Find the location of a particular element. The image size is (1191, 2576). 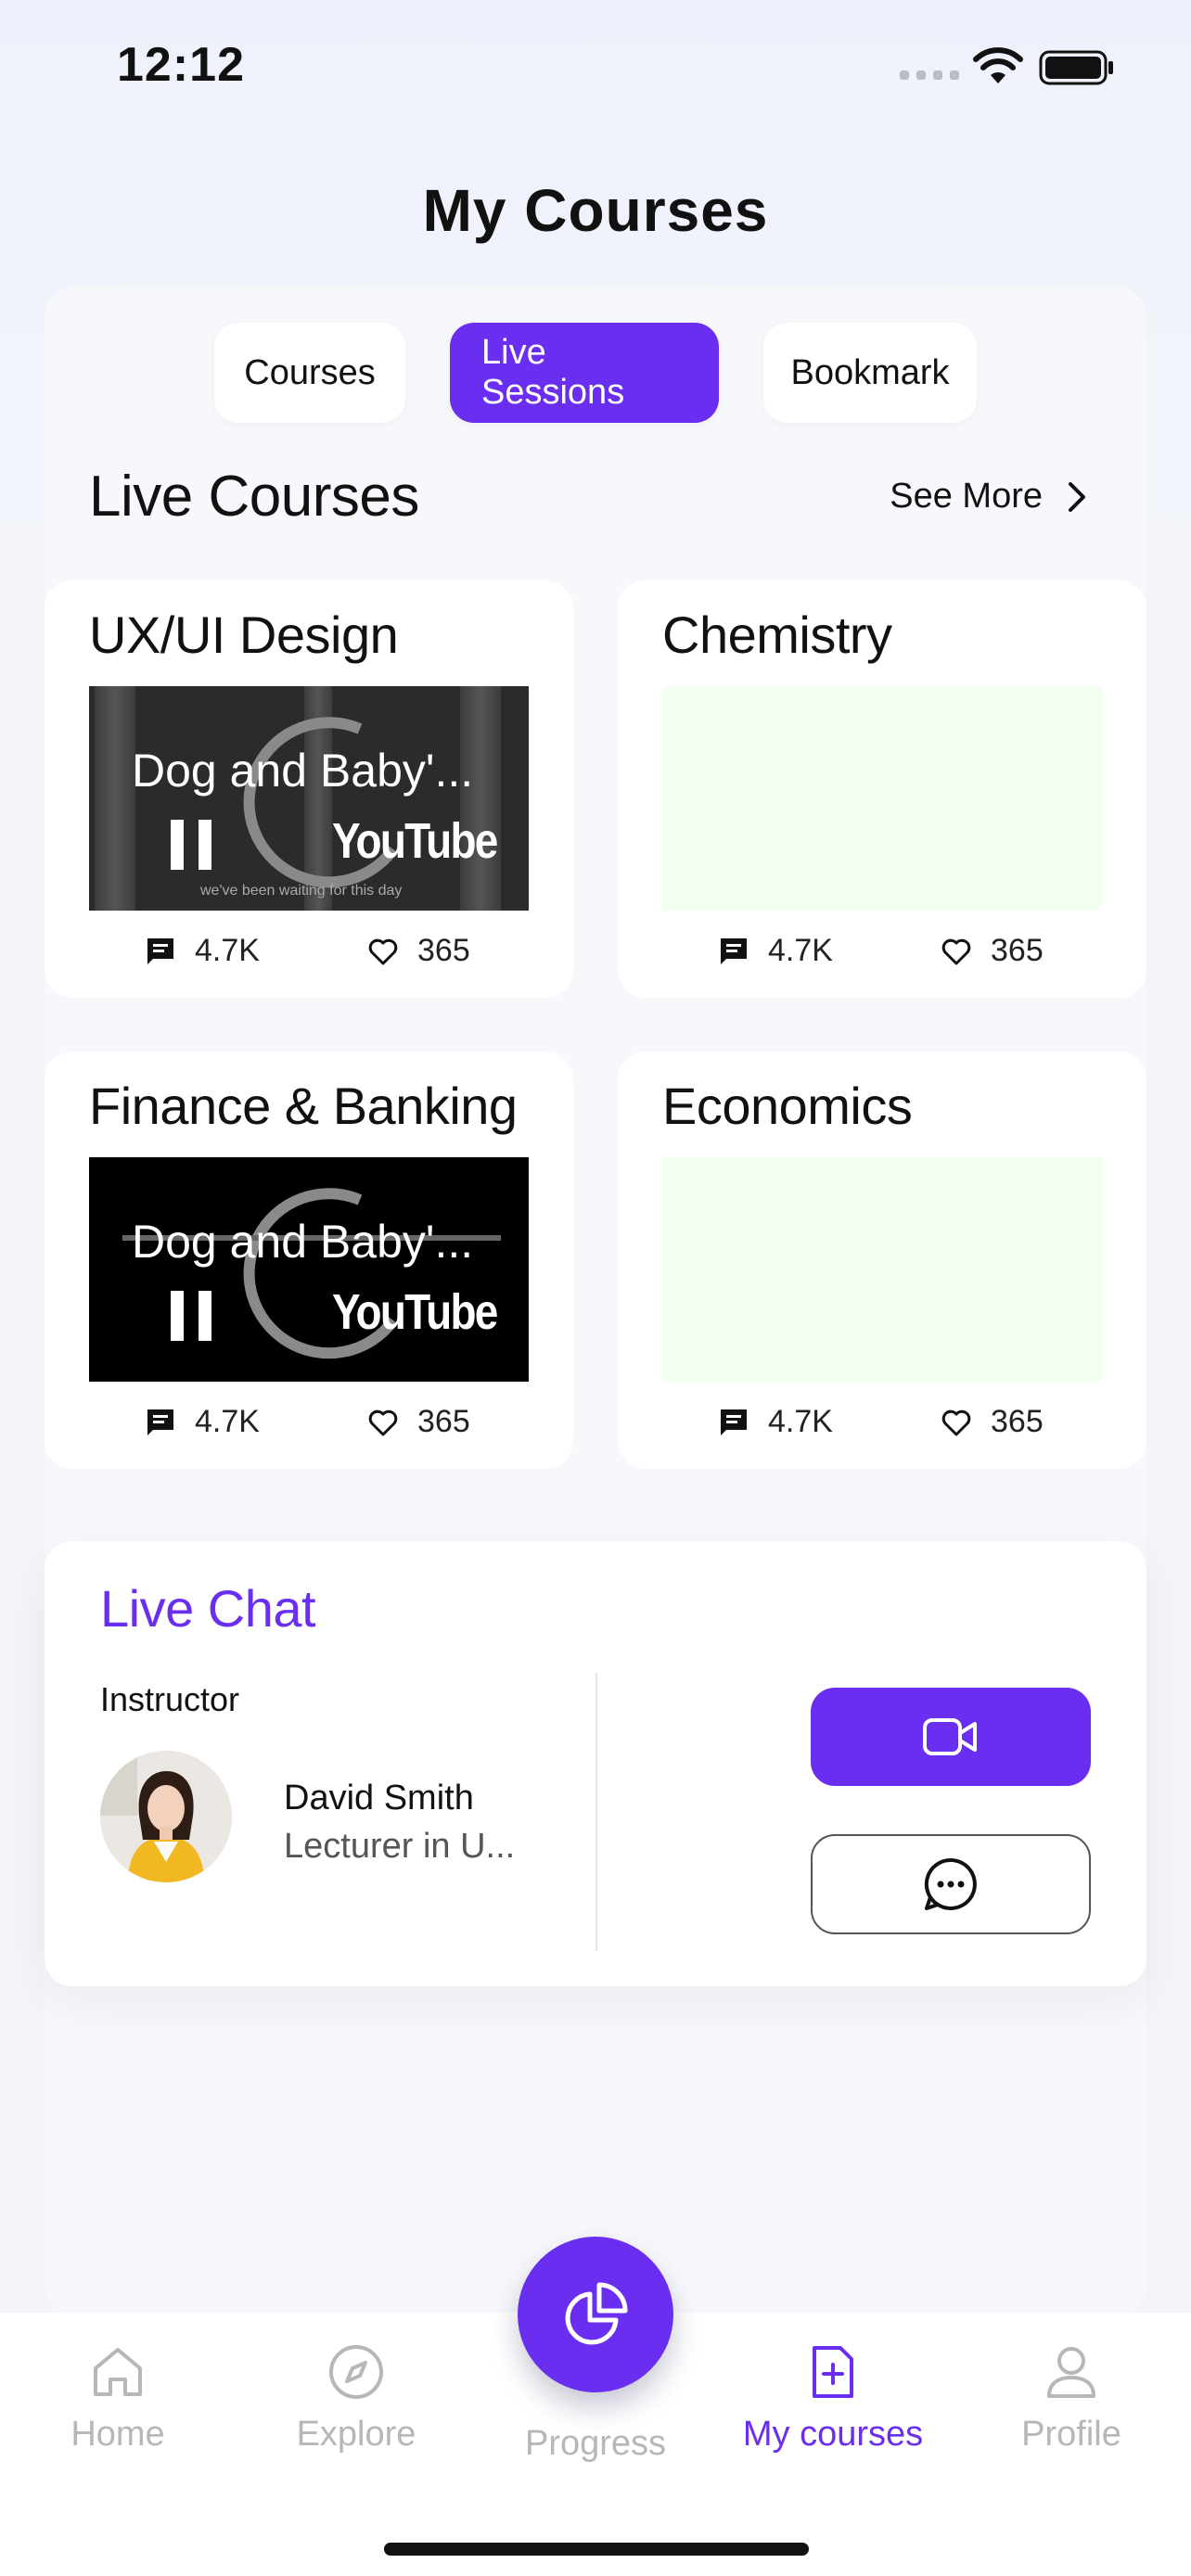

video-camera-icon is located at coordinates (950, 1736).